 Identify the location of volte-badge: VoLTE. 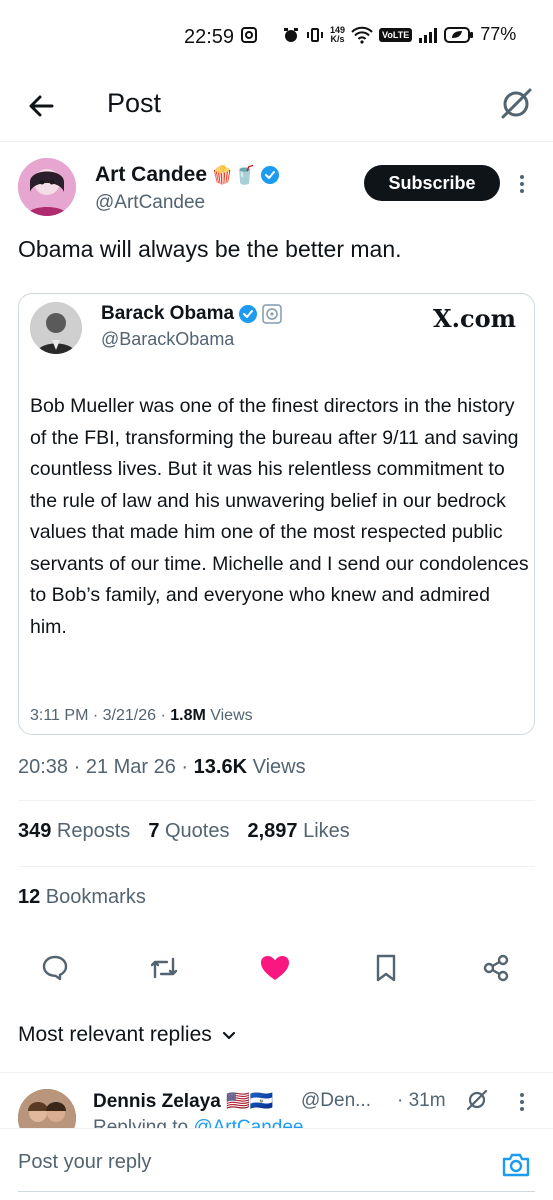
(396, 34).